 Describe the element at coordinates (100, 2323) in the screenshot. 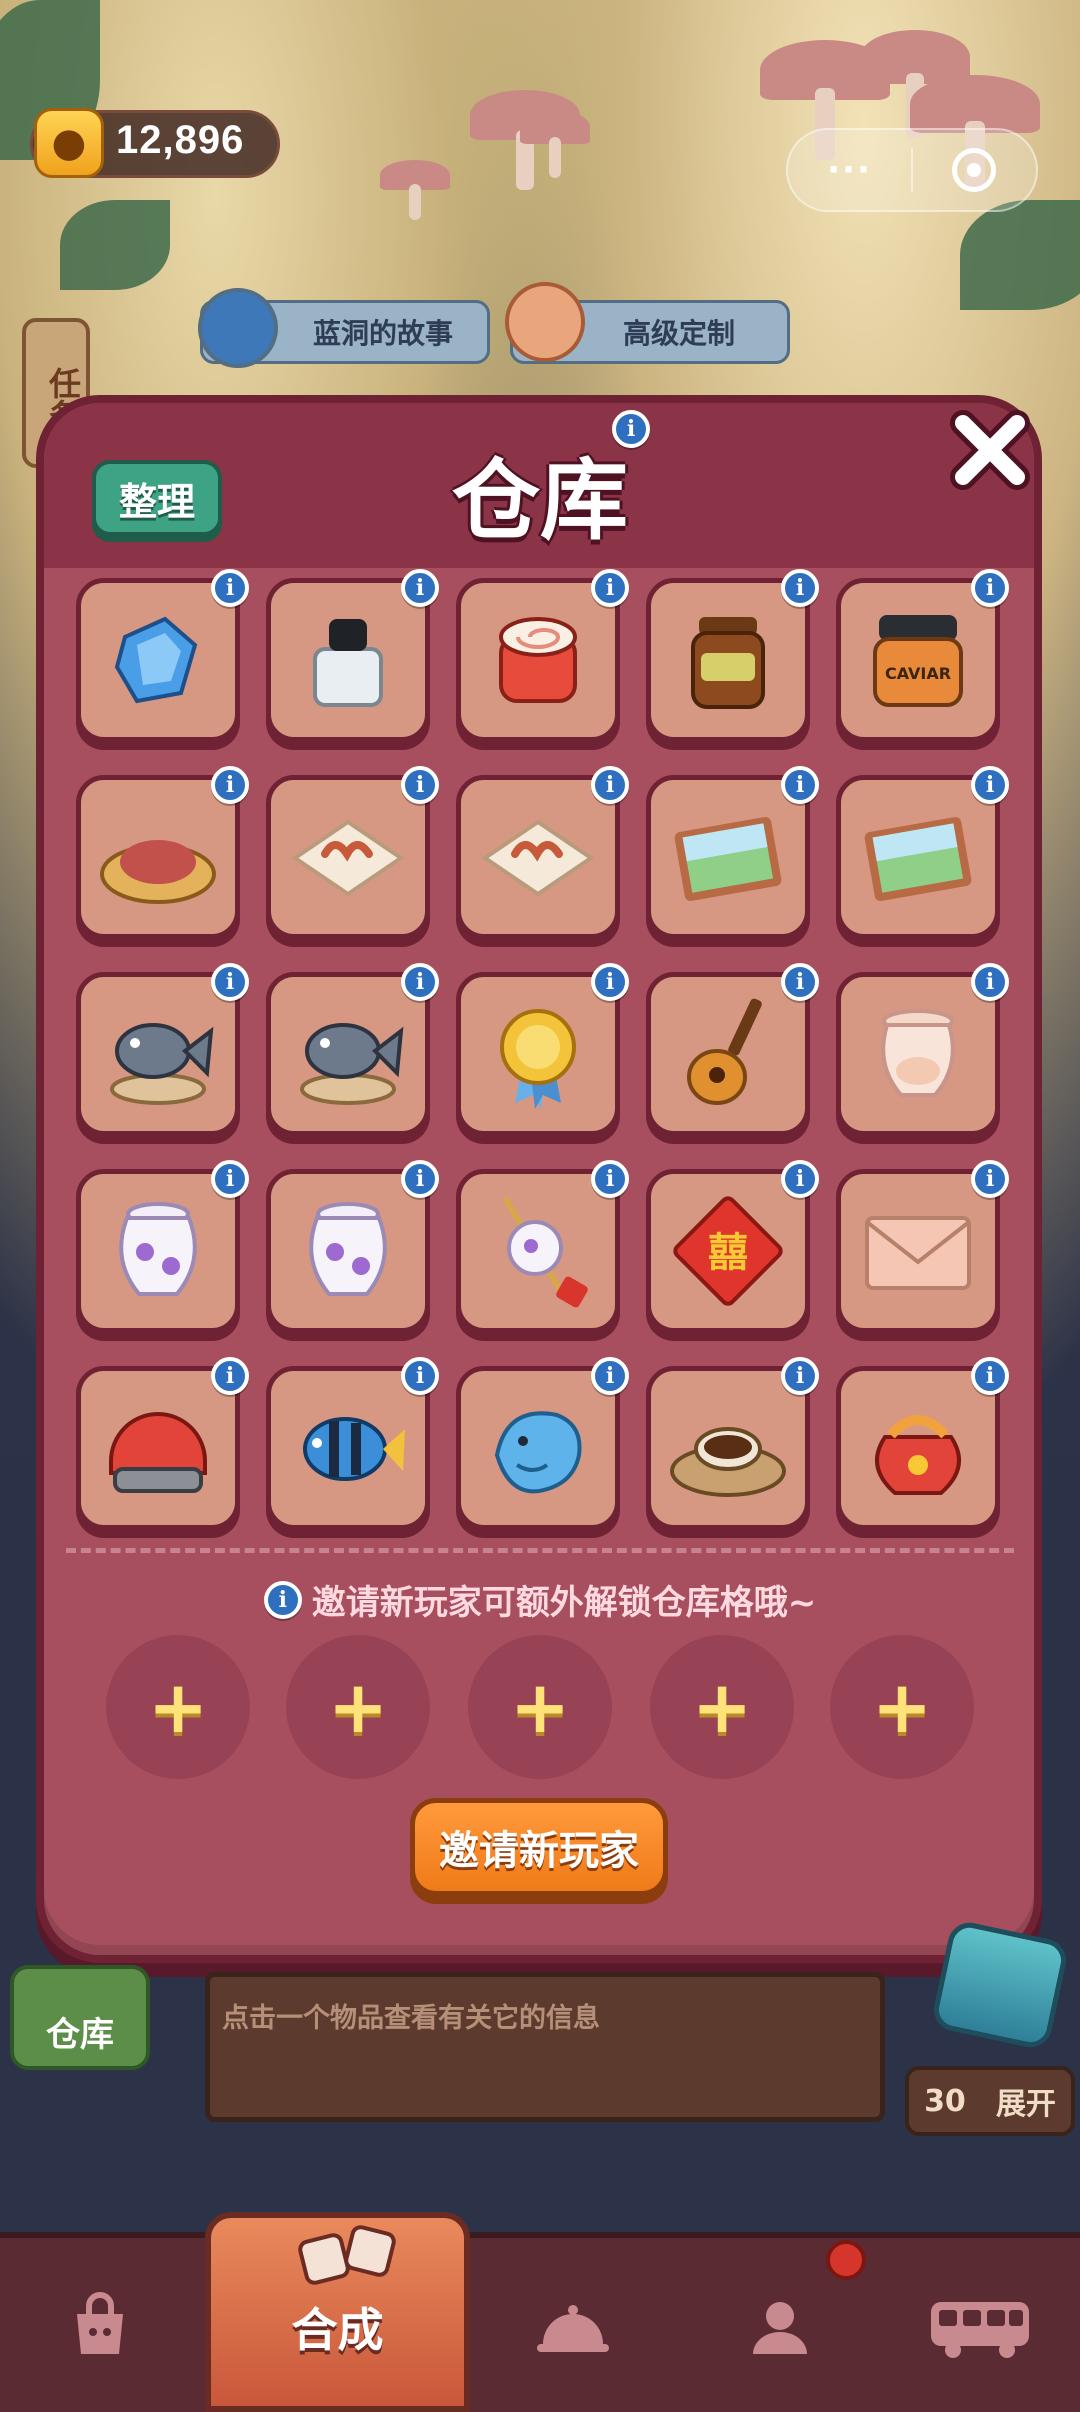

I see `shop-bag-icon` at that location.